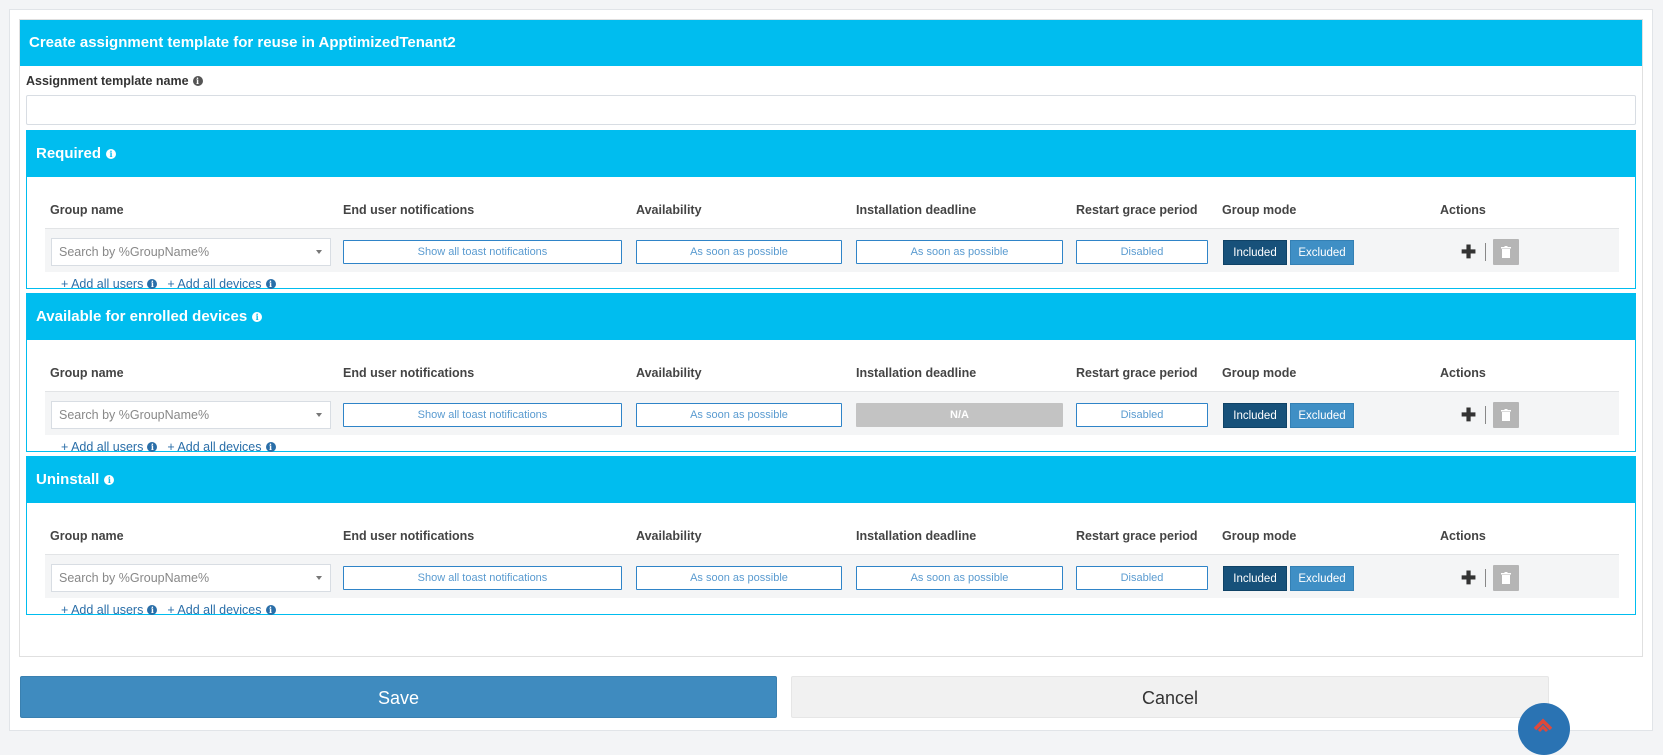  I want to click on section-title: Uninstall, so click(68, 479).